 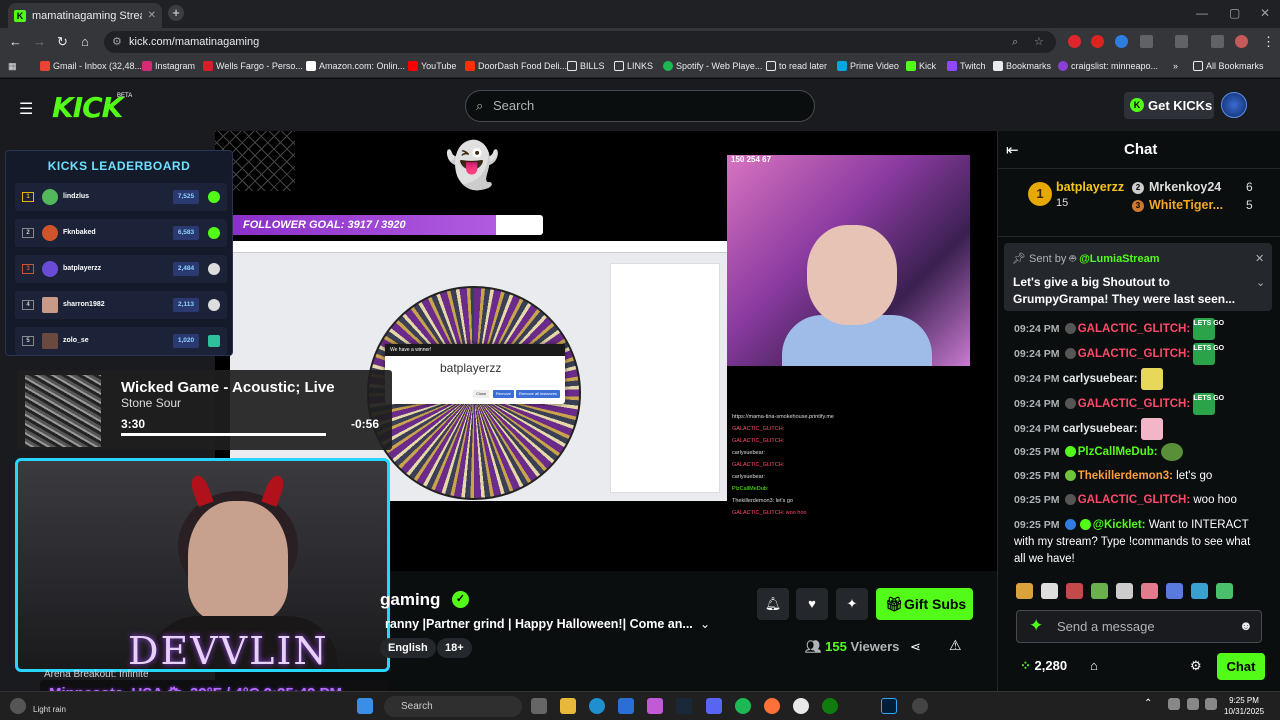 What do you see at coordinates (568, 706) in the screenshot?
I see `file-explorer-icon` at bounding box center [568, 706].